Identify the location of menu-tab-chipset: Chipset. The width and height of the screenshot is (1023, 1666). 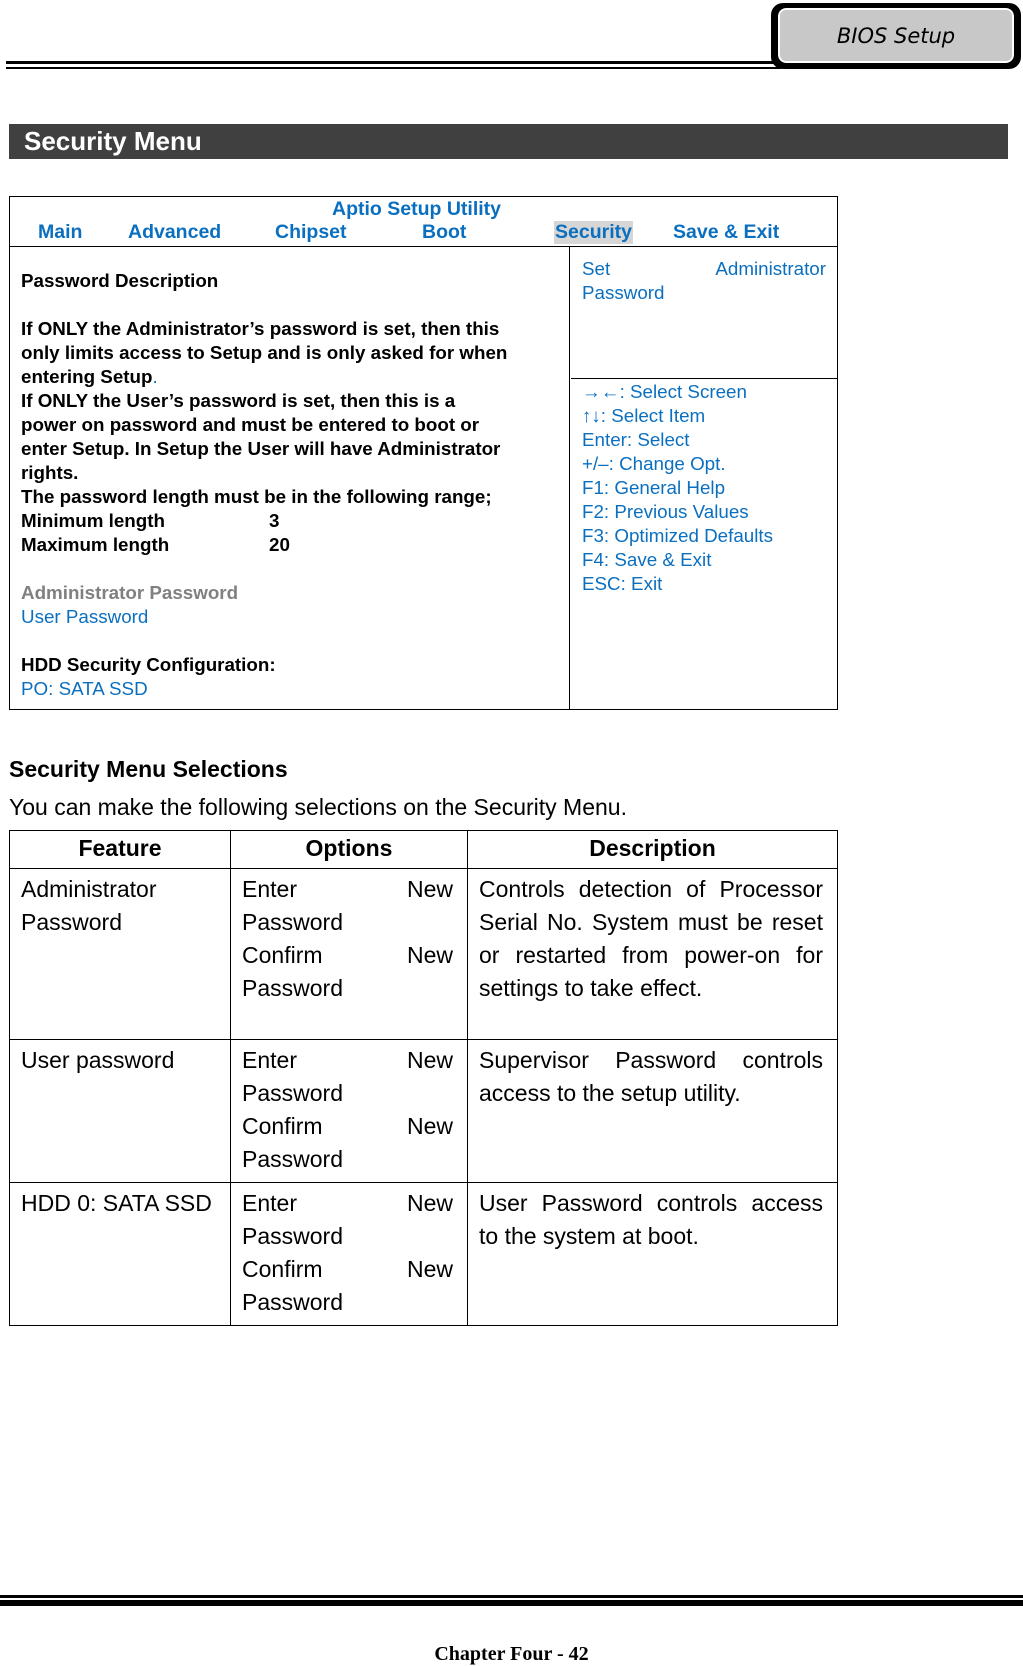
(311, 232).